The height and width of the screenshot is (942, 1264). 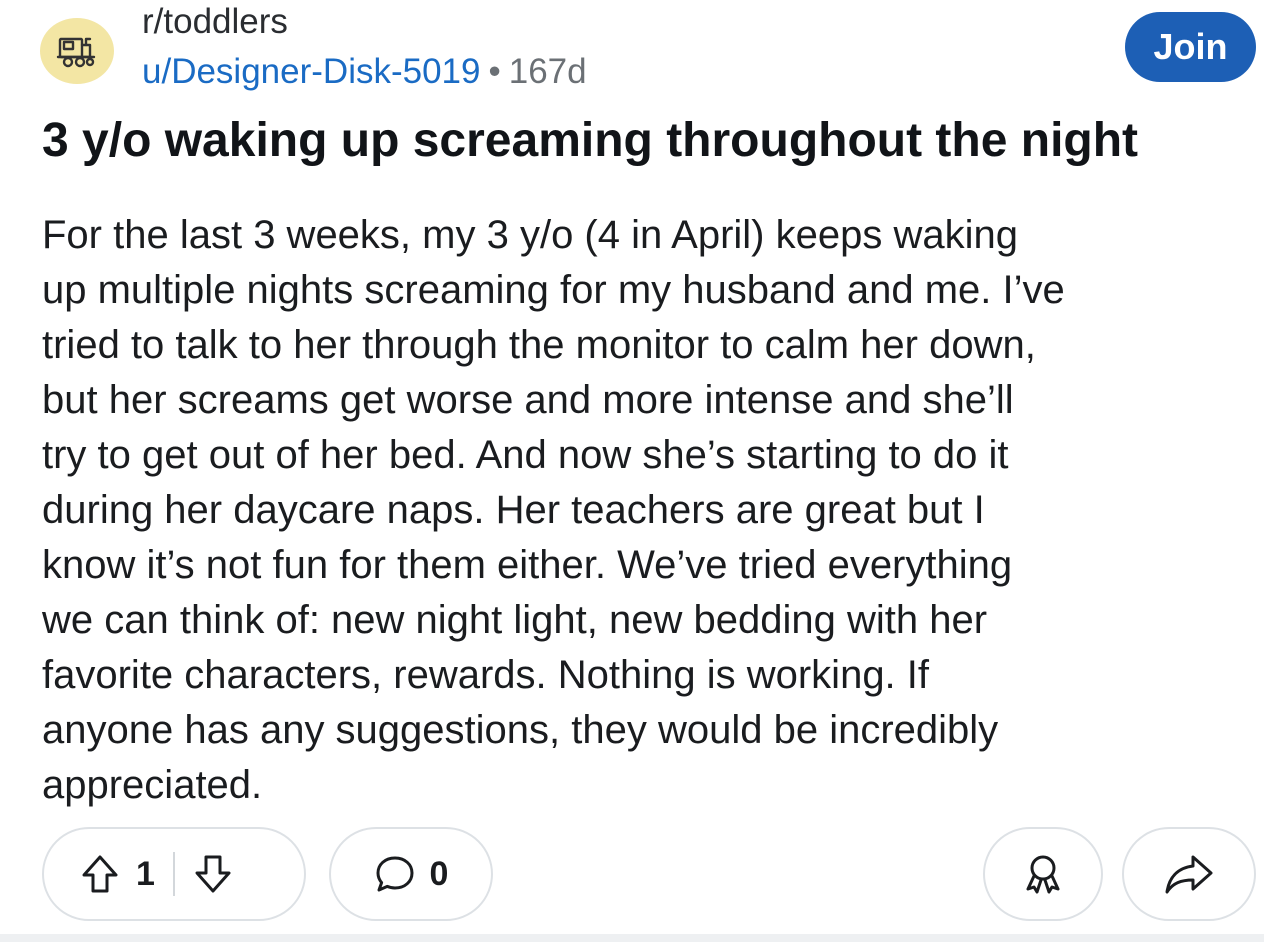 I want to click on downvote-arrow-icon, so click(x=213, y=874).